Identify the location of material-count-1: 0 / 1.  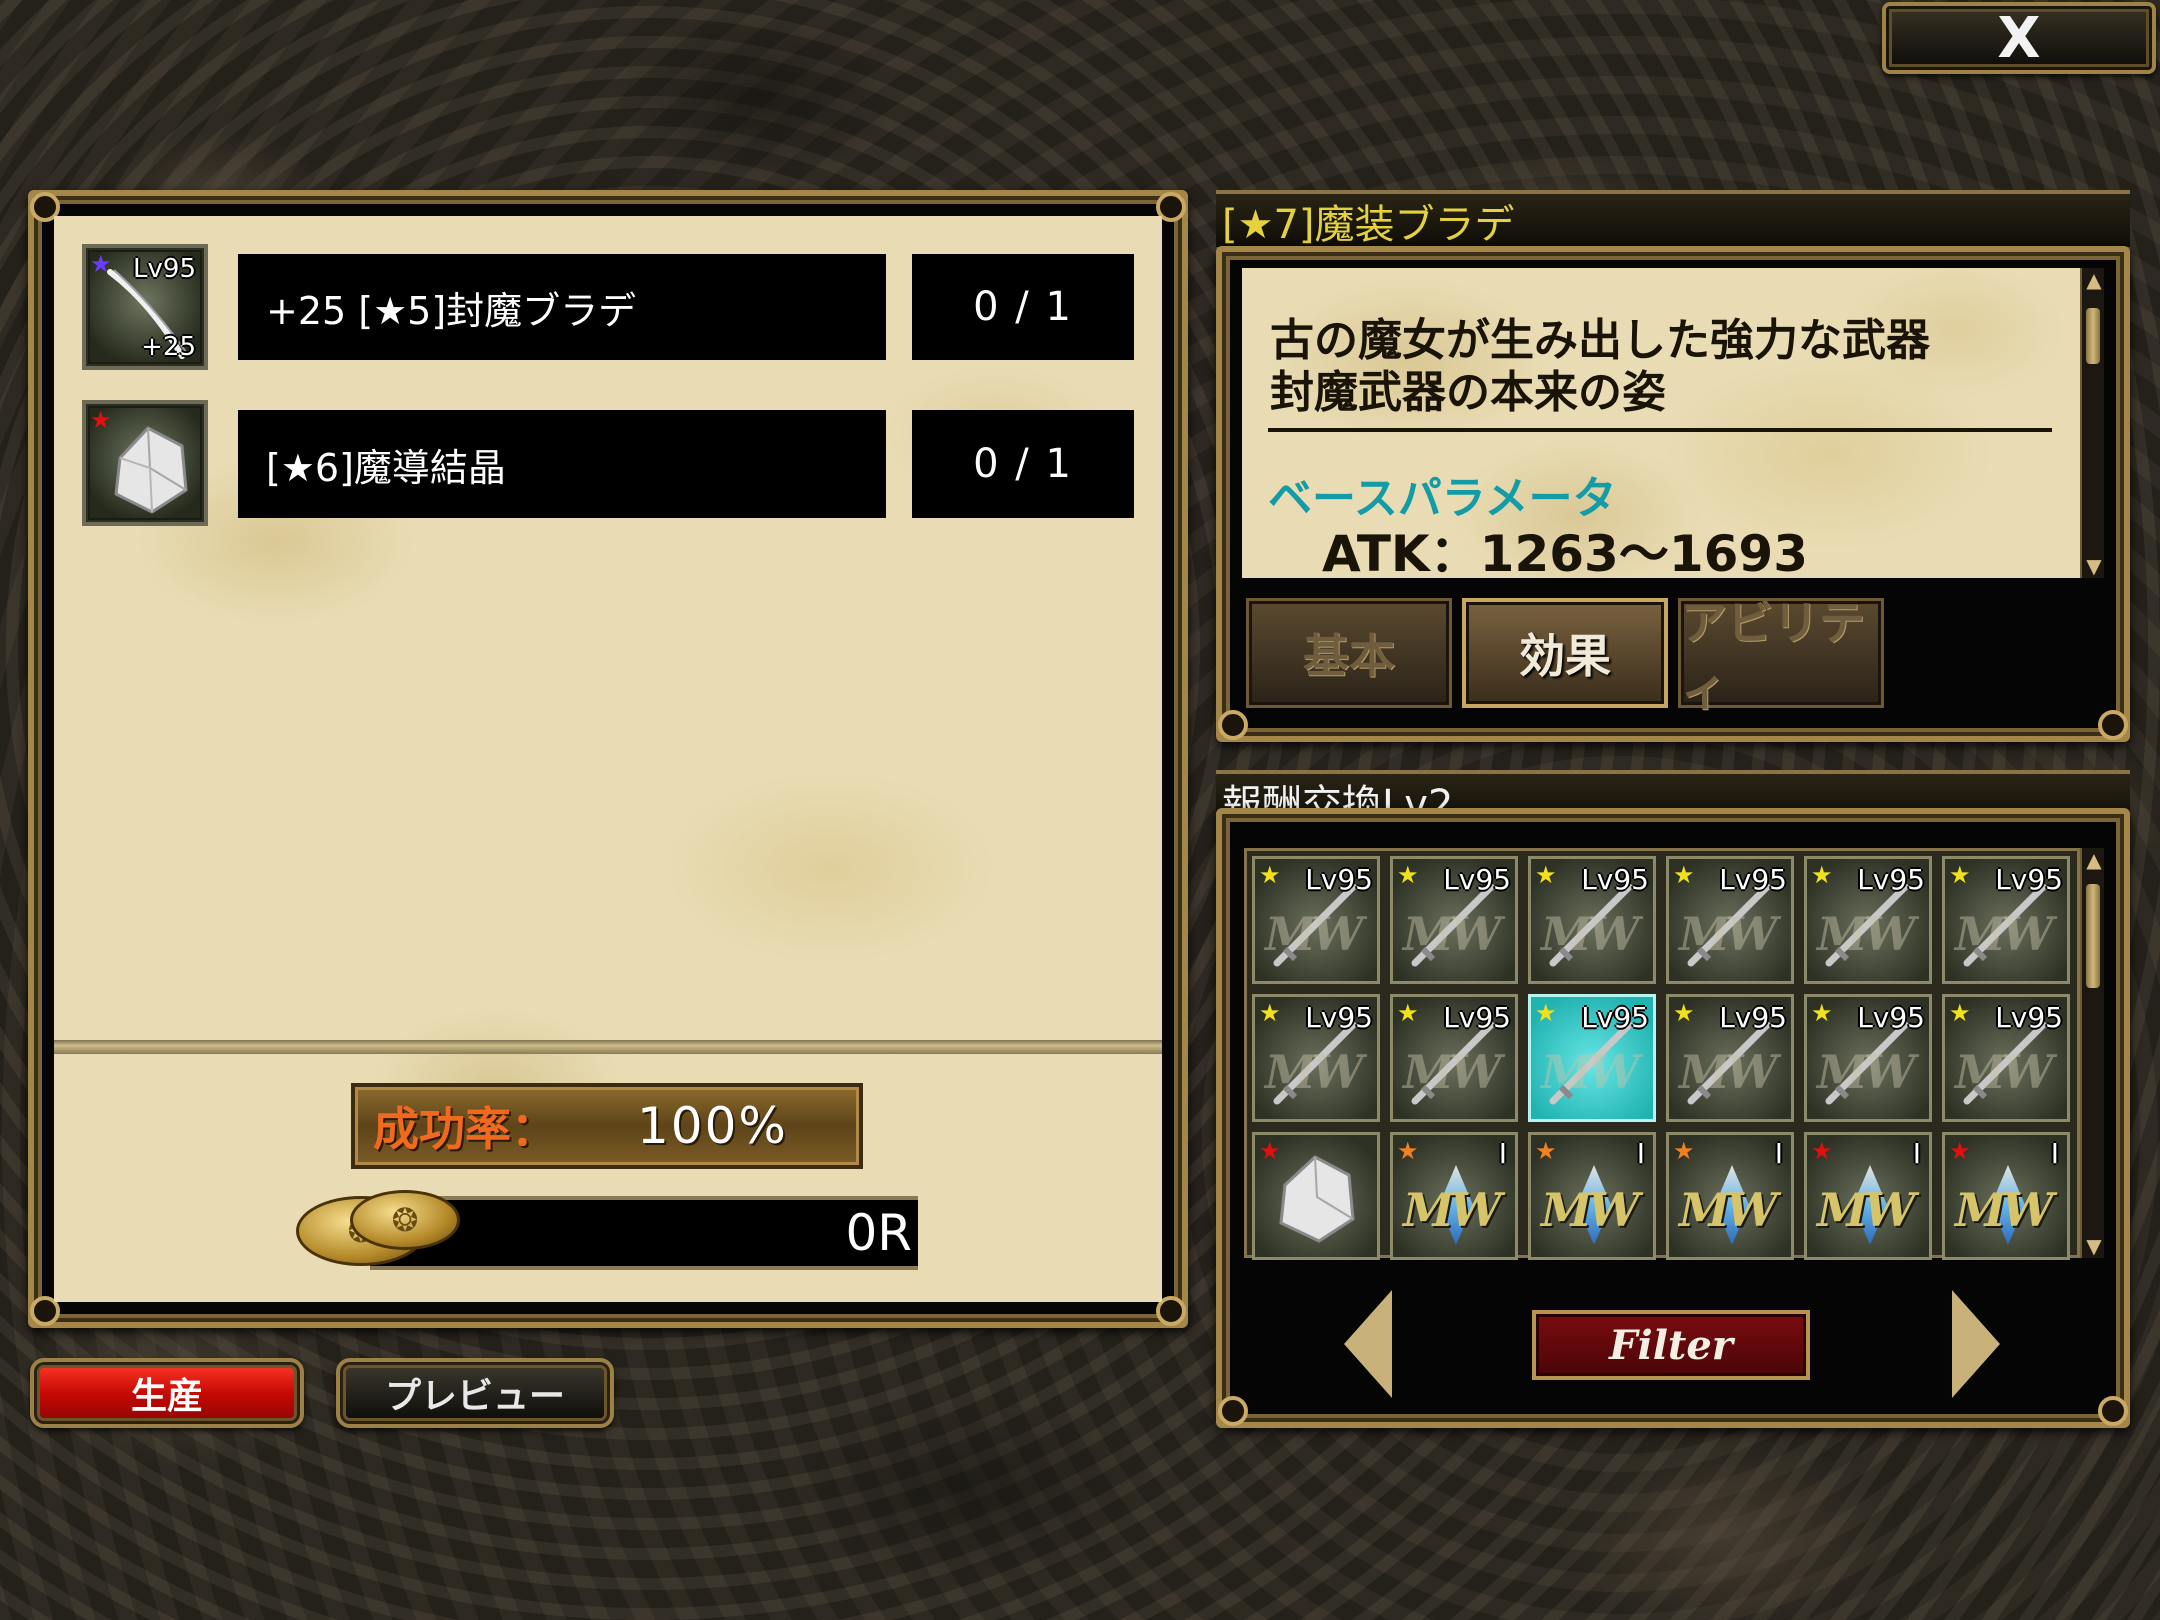
(1023, 307).